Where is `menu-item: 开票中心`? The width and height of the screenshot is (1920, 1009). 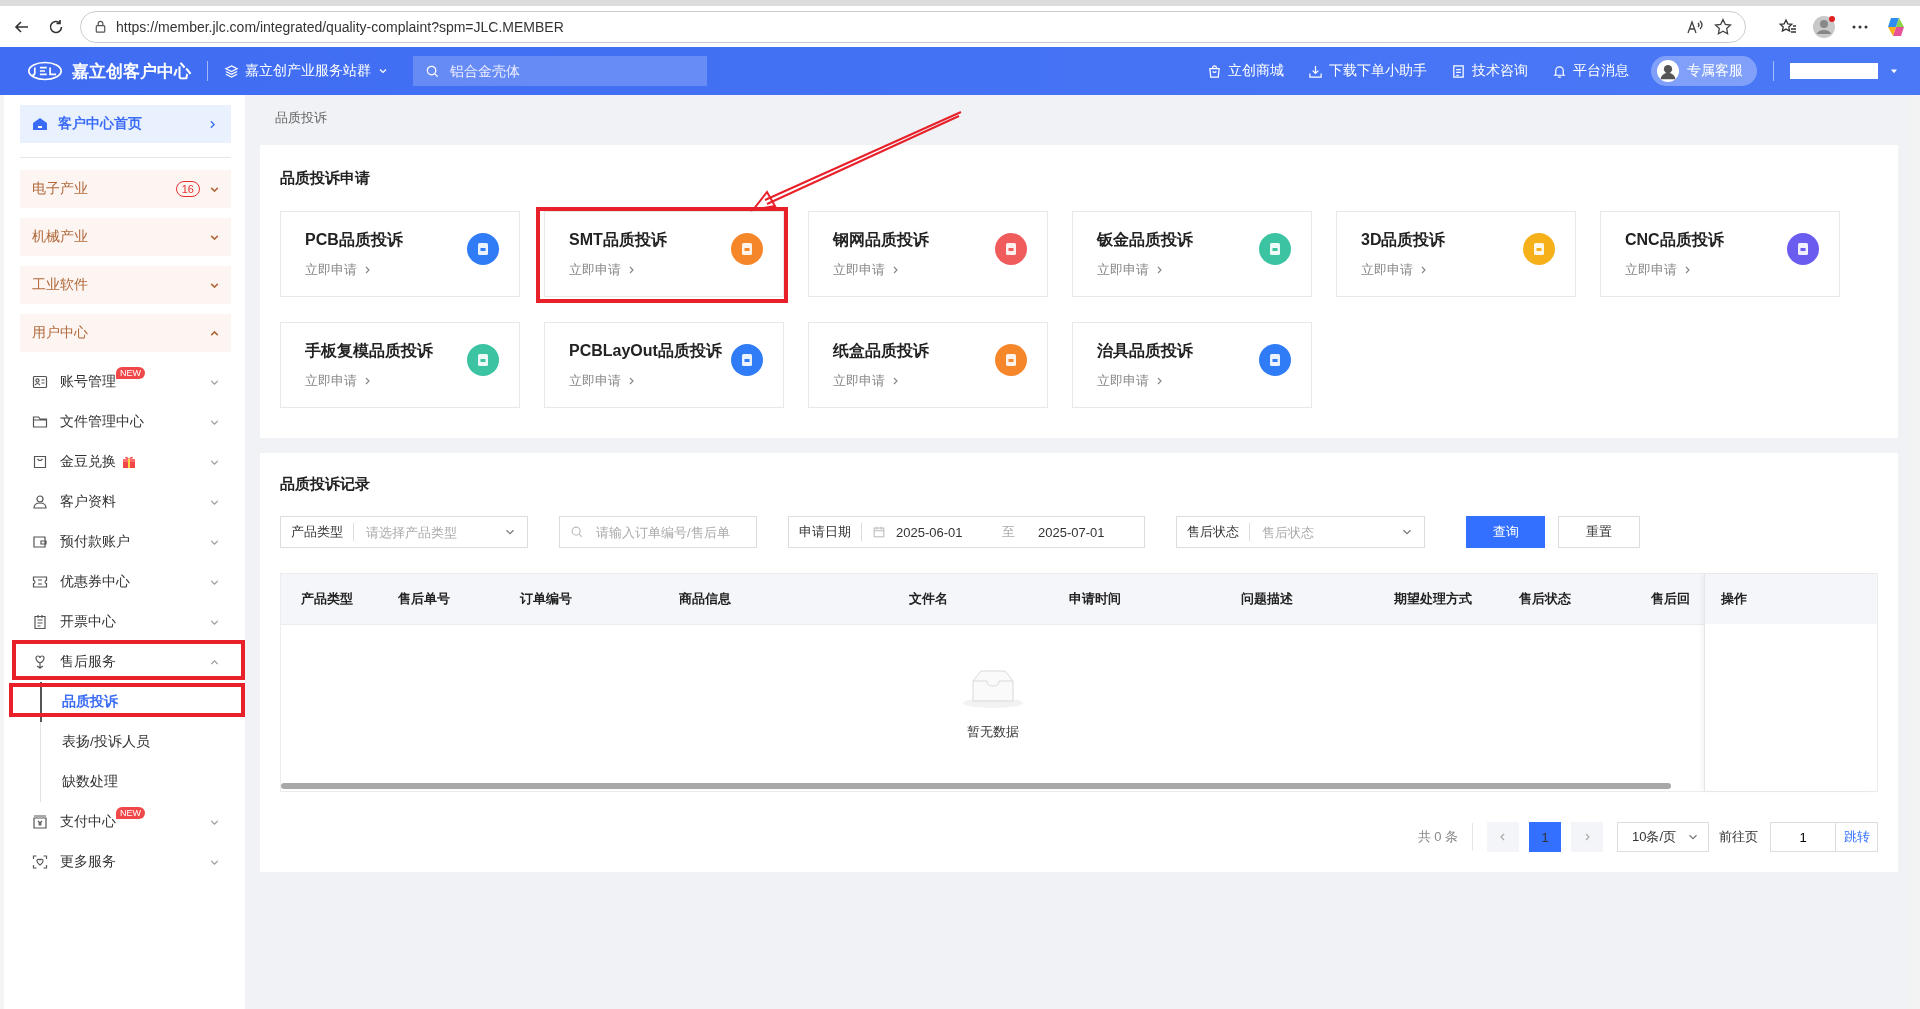
menu-item: 开票中心 is located at coordinates (125, 622).